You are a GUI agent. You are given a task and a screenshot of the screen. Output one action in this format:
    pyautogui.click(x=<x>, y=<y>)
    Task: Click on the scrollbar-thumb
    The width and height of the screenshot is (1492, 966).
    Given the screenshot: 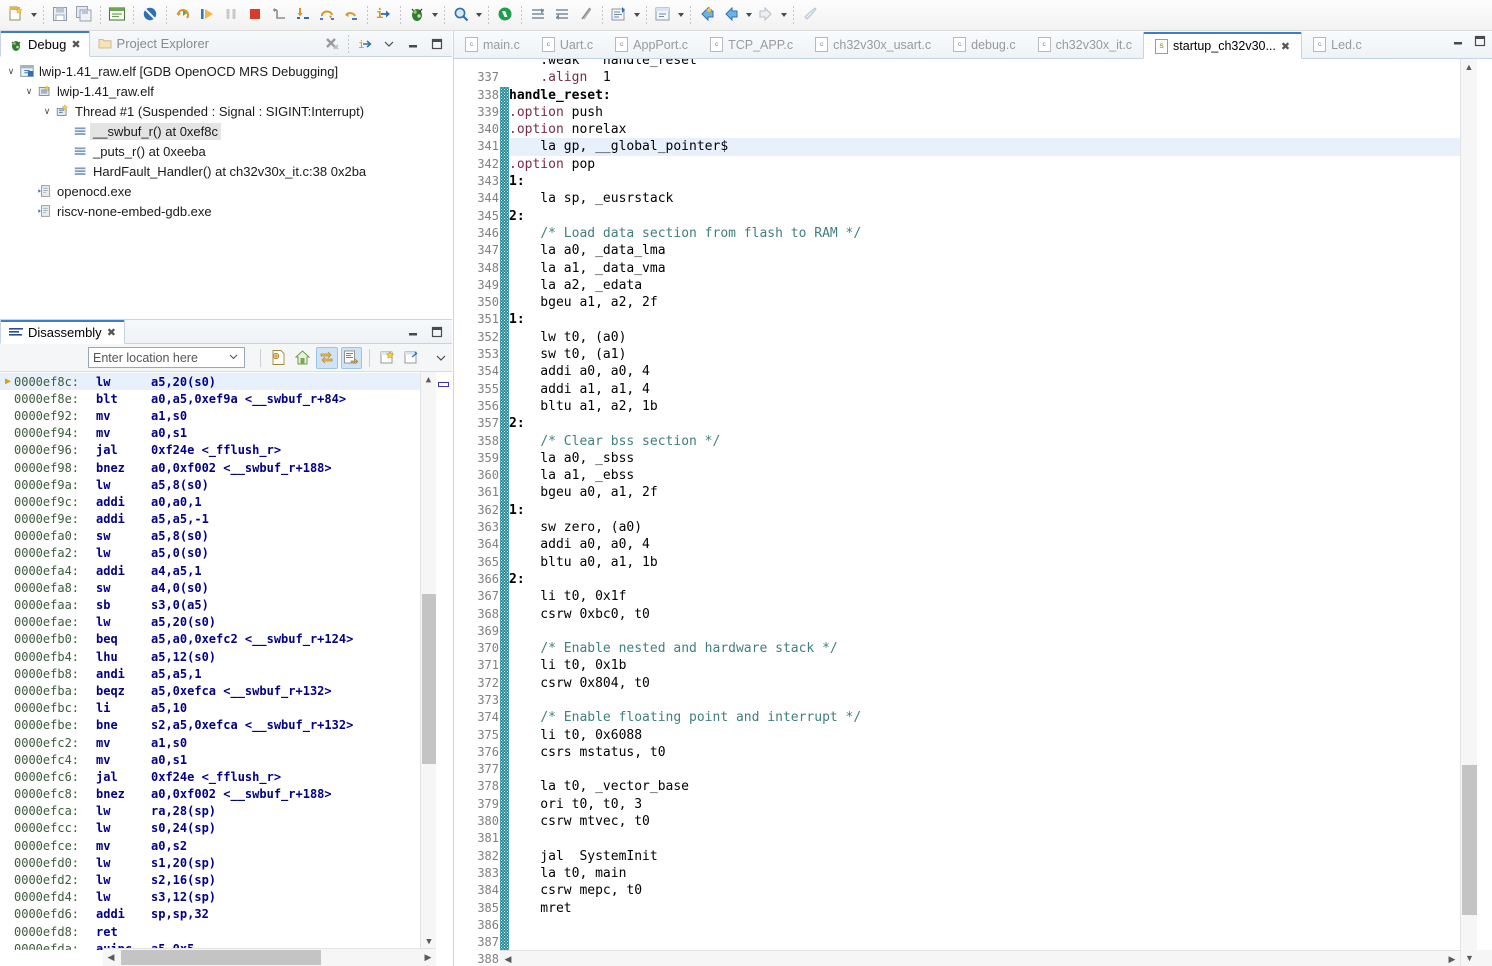 What is the action you would take?
    pyautogui.click(x=1469, y=840)
    